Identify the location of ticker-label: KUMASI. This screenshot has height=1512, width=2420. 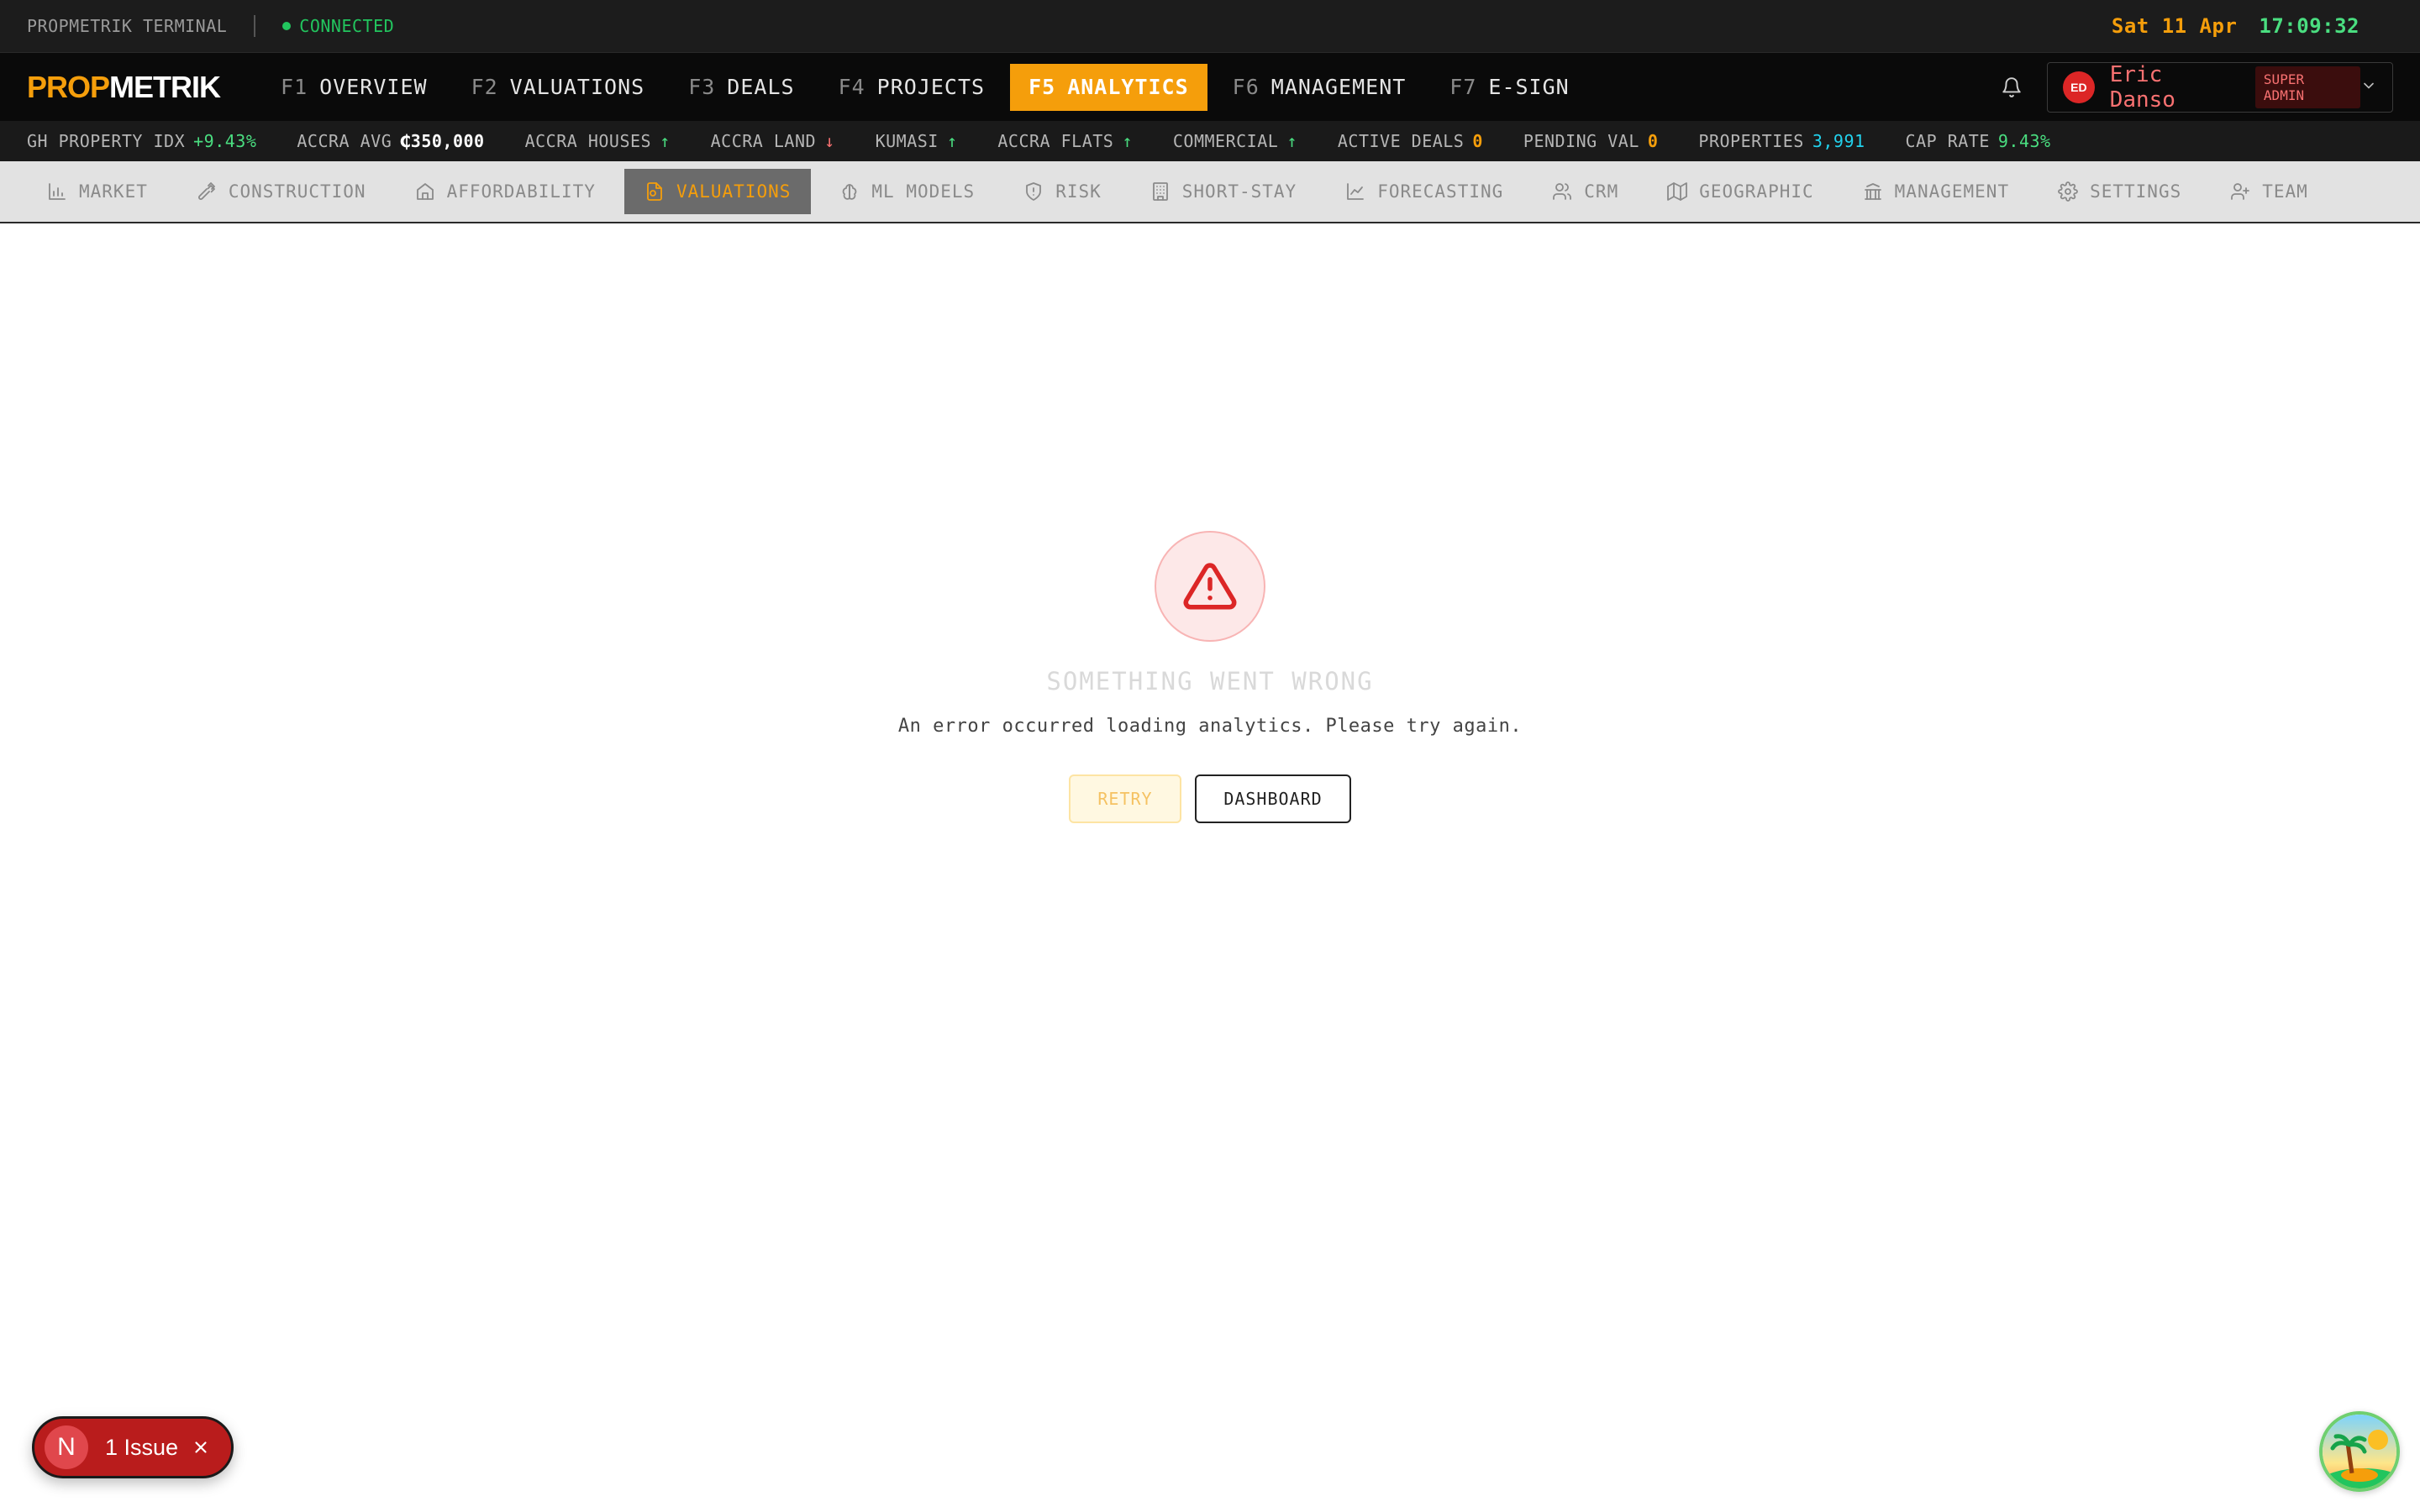
(907, 141).